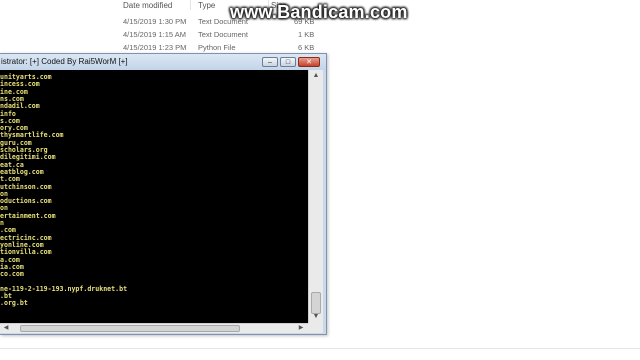 This screenshot has width=640, height=360. I want to click on file-date: 4/15/2019 1:15 AM, so click(154, 34).